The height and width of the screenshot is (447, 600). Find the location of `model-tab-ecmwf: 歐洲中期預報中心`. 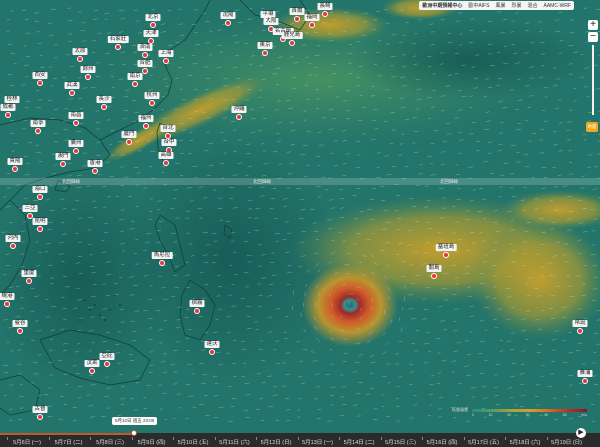

model-tab-ecmwf: 歐洲中期預報中心 is located at coordinates (442, 5).